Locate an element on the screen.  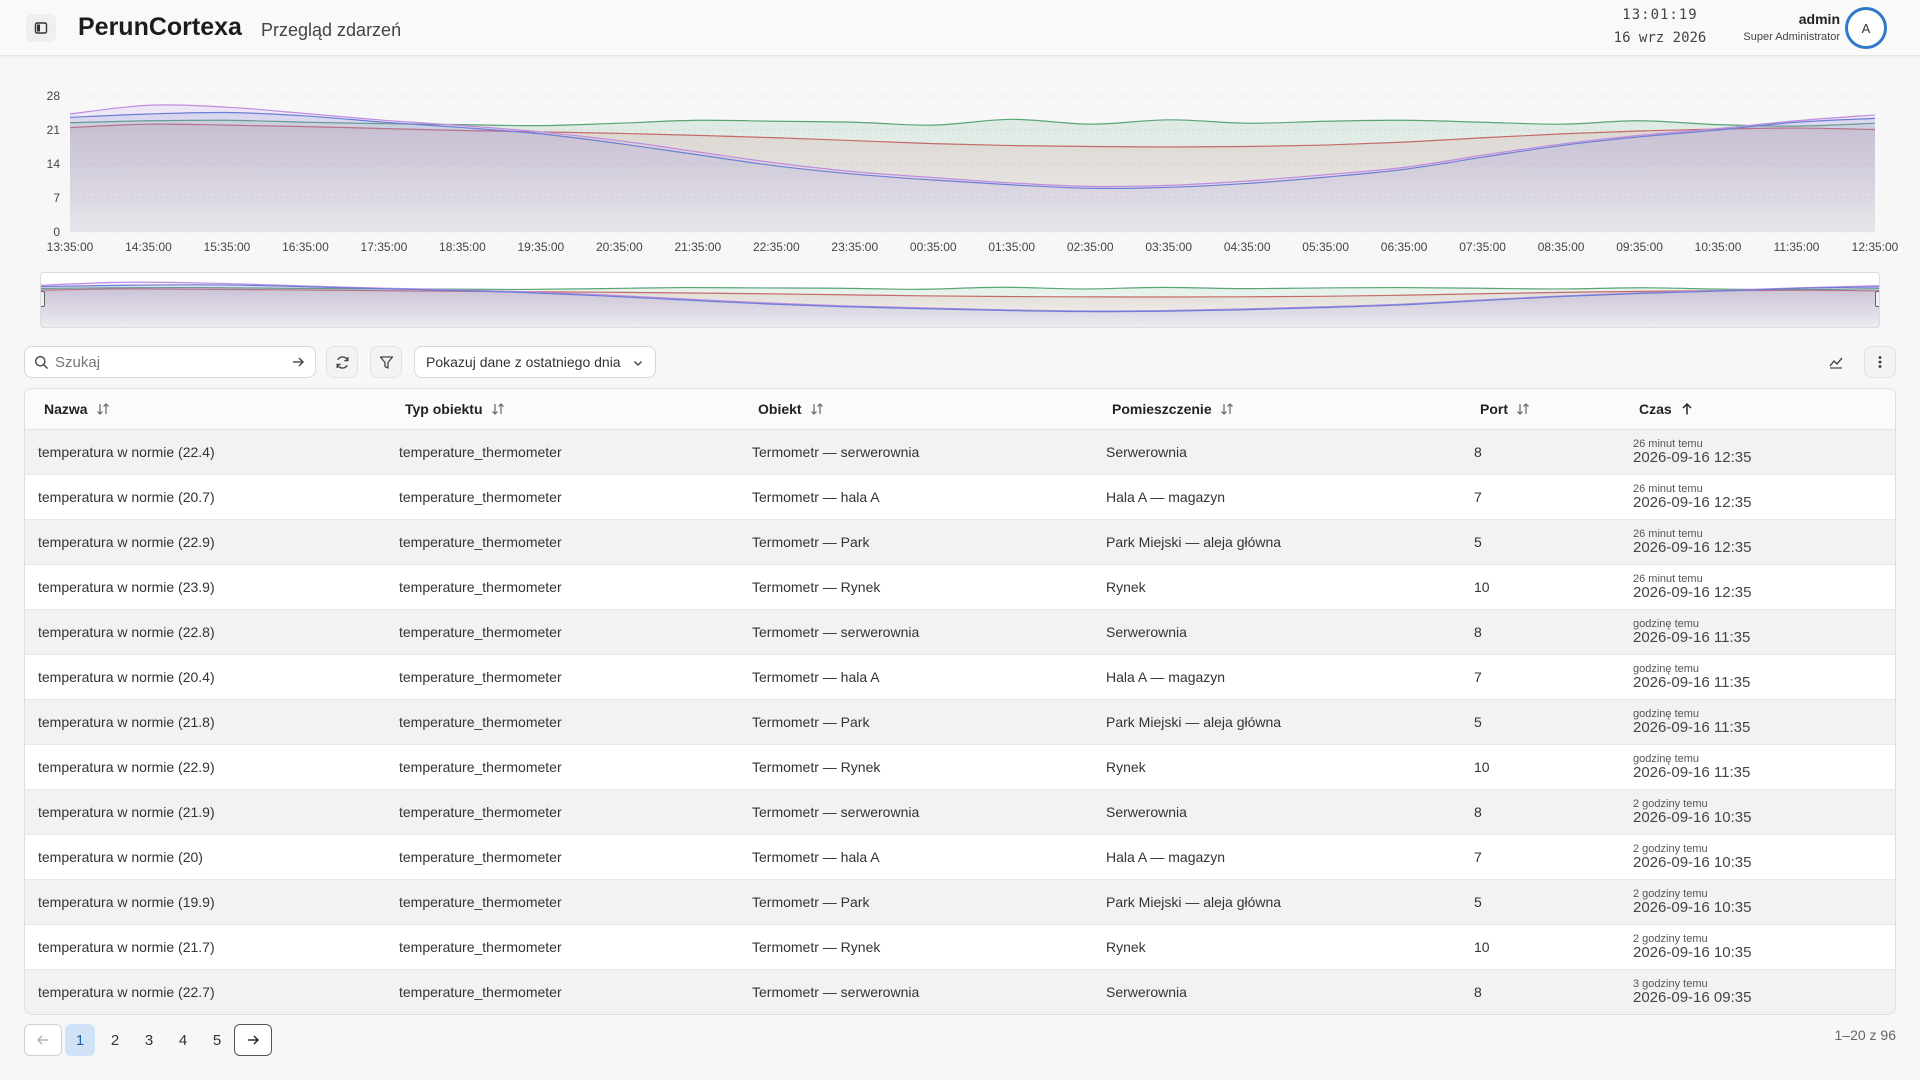
x-tick-label: 08:35:00 is located at coordinates (1561, 247).